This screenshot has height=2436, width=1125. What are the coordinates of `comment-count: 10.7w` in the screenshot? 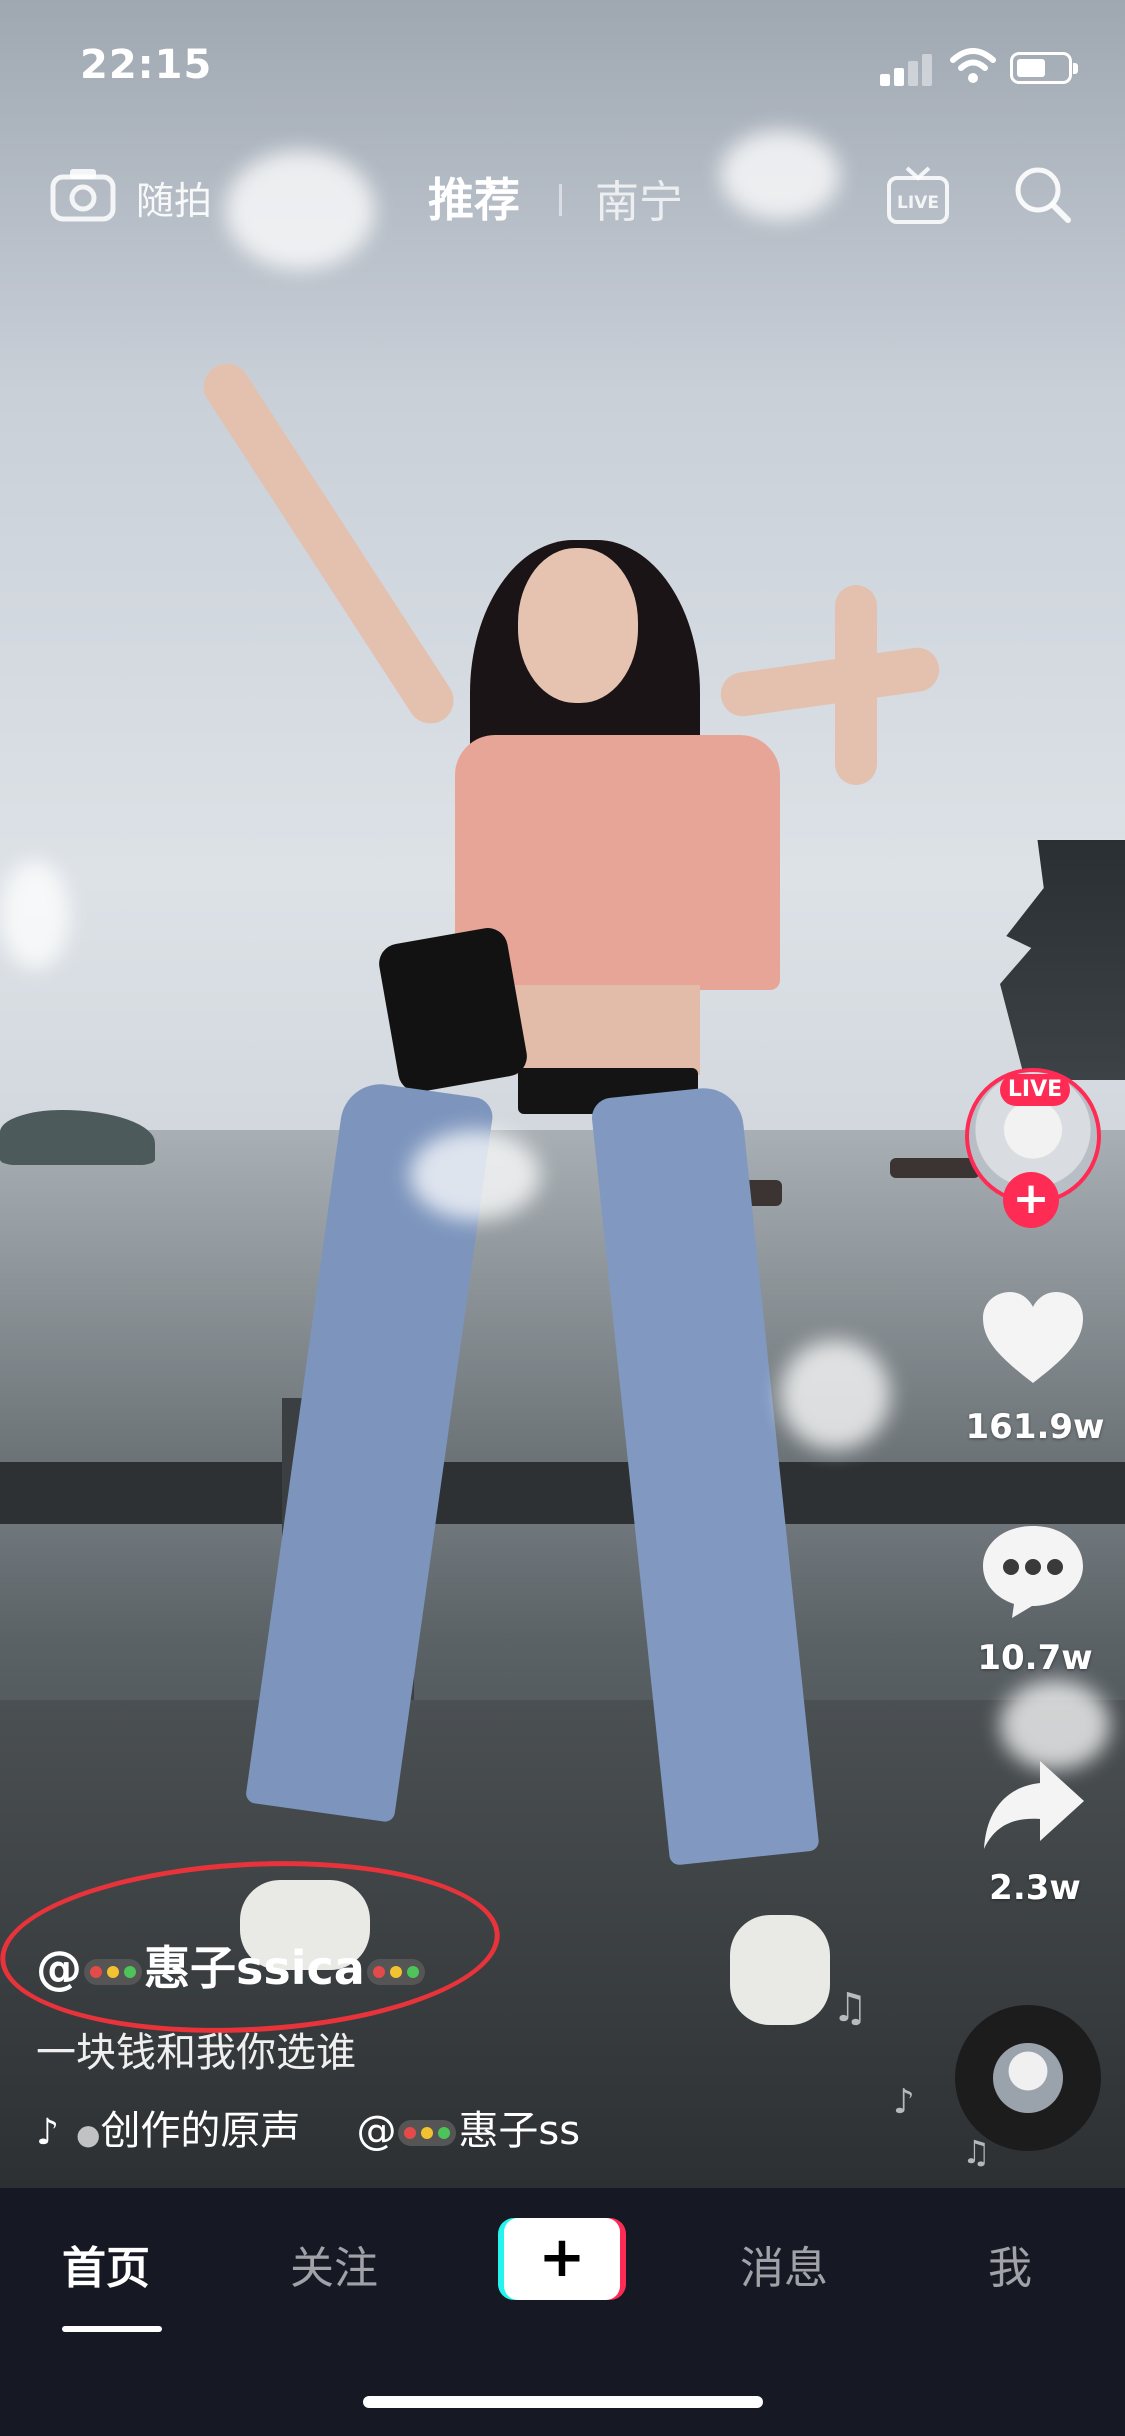 It's located at (1035, 1658).